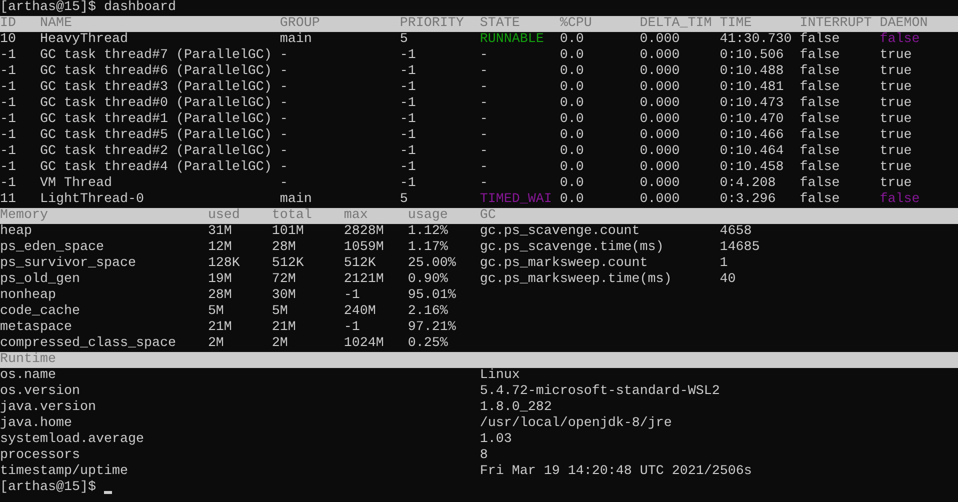 This screenshot has height=502, width=958. What do you see at coordinates (752, 120) in the screenshot?
I see `table-cell: 0:10.470` at bounding box center [752, 120].